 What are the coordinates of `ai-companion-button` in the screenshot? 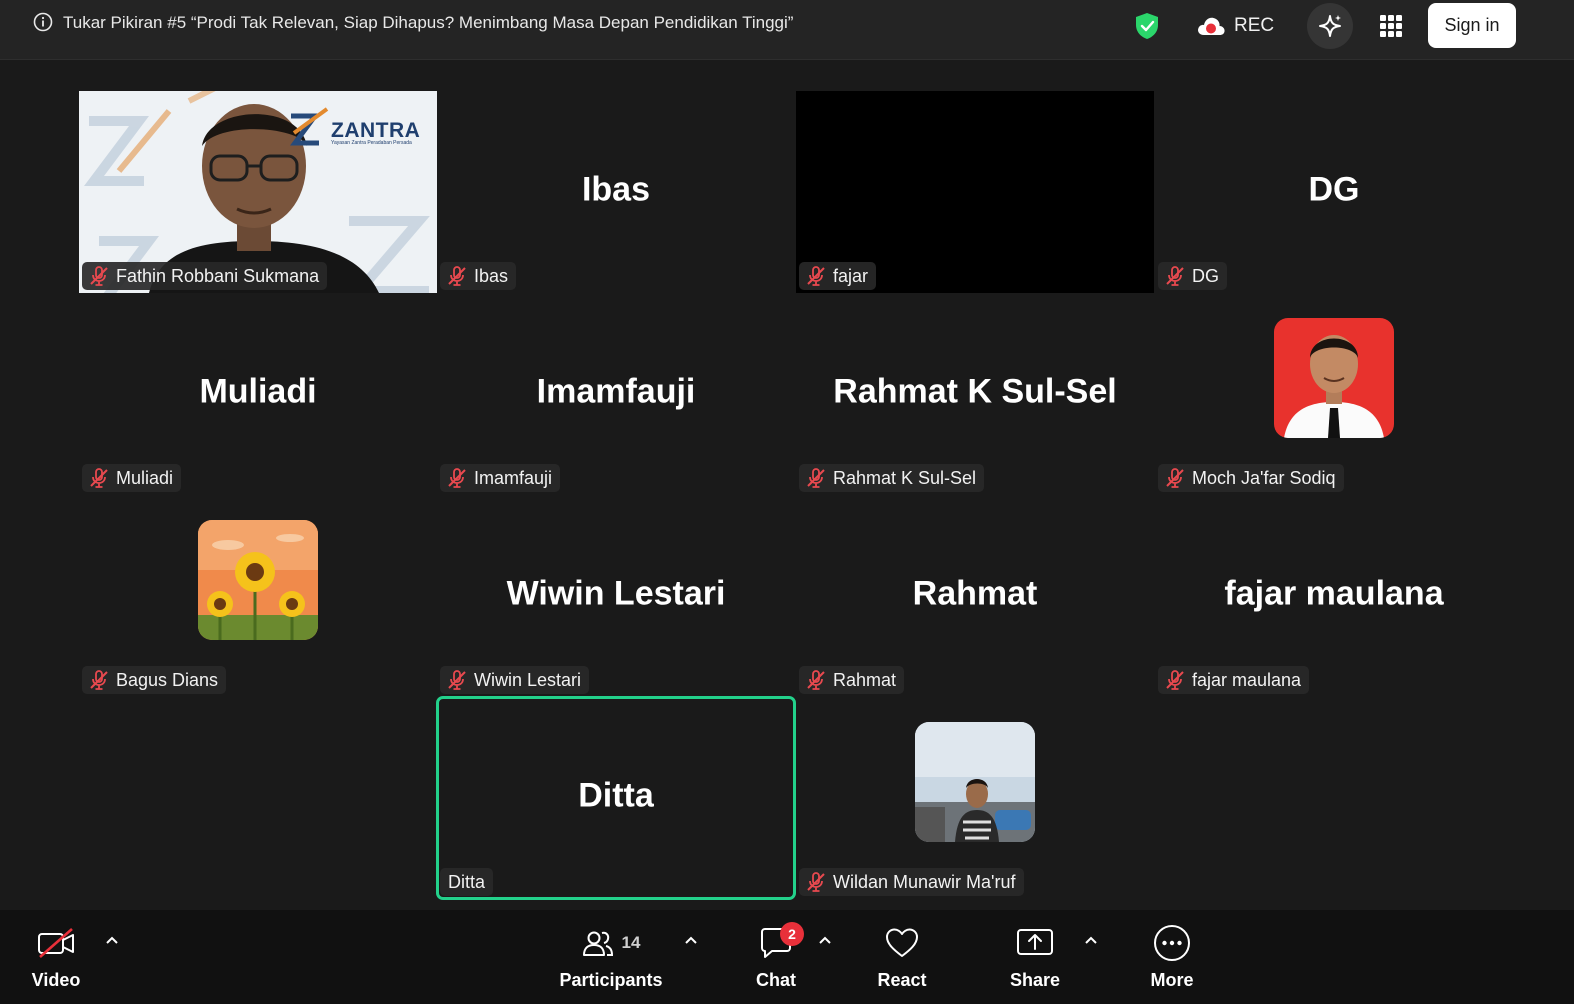 It's located at (1330, 26).